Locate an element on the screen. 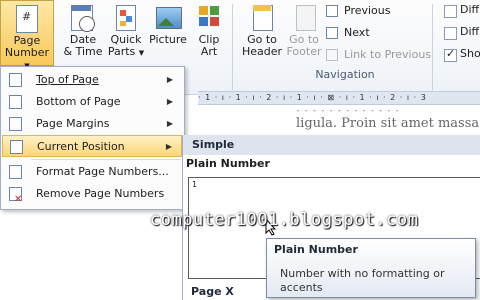 The height and width of the screenshot is (300, 480). previous-button: Previous is located at coordinates (358, 11).